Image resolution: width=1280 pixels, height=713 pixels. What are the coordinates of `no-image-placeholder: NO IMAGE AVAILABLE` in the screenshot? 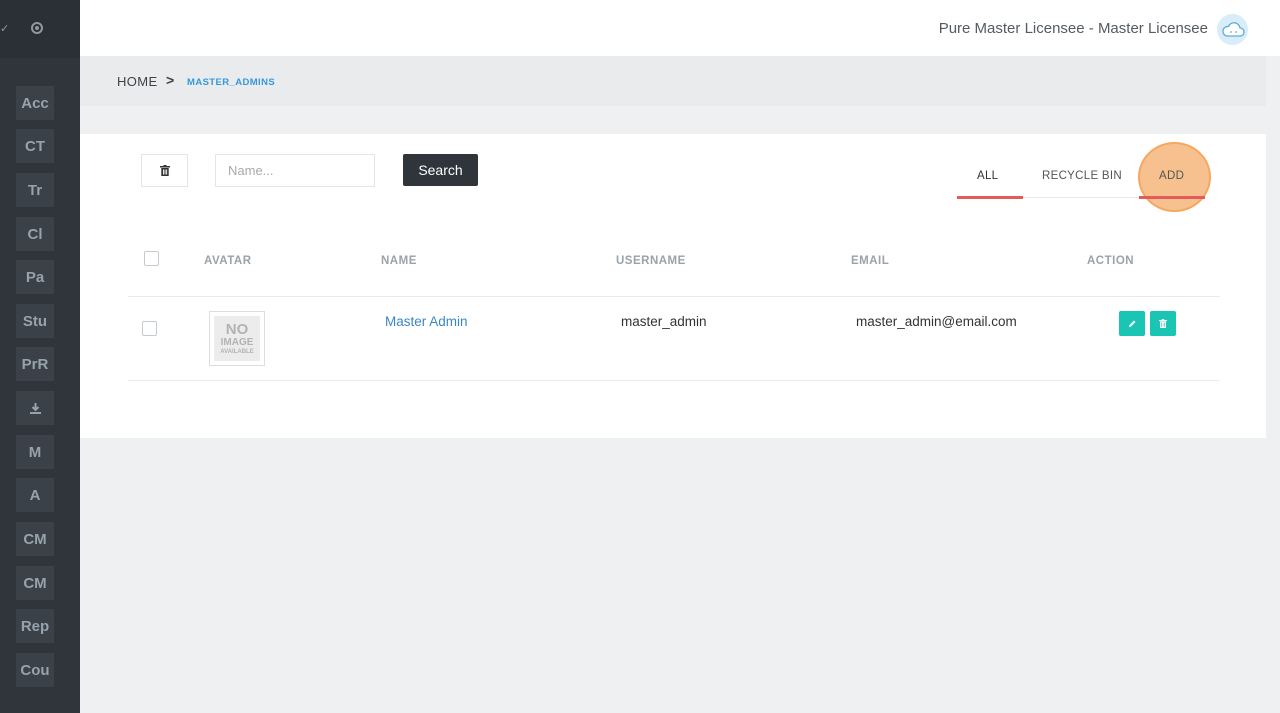 It's located at (237, 338).